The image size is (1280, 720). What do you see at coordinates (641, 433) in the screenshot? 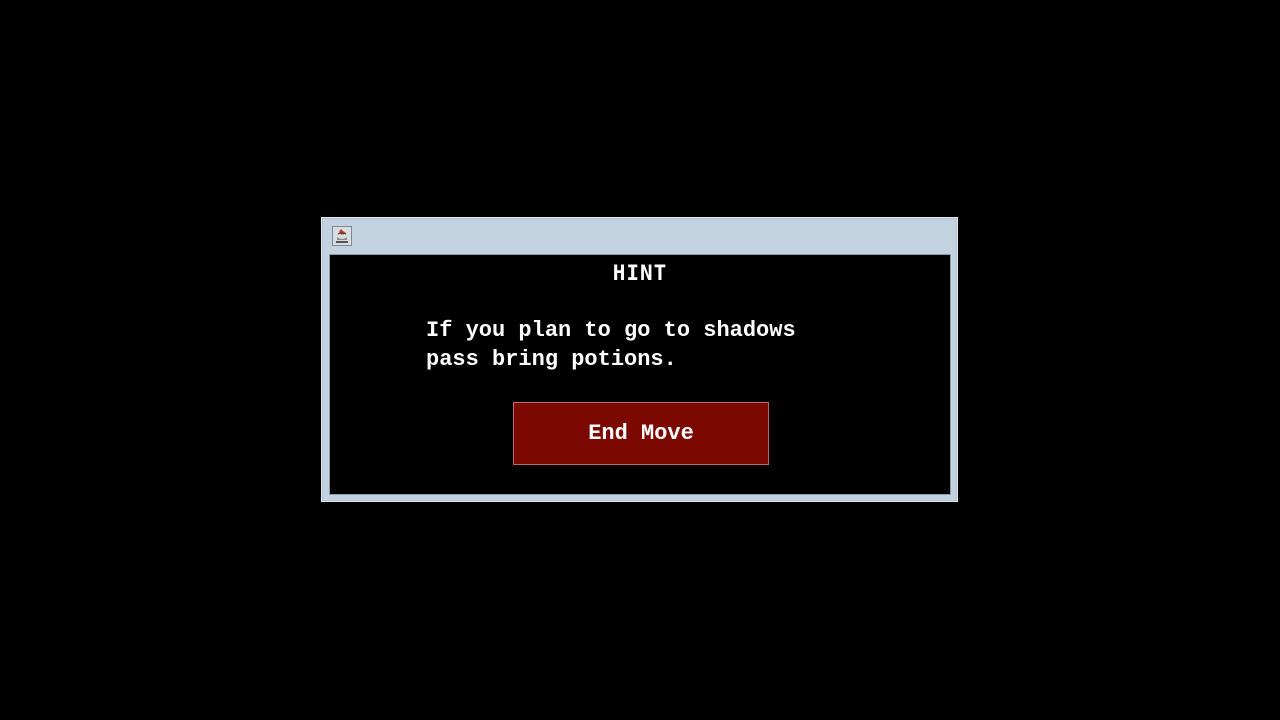
I see `end-move-button: End Move` at bounding box center [641, 433].